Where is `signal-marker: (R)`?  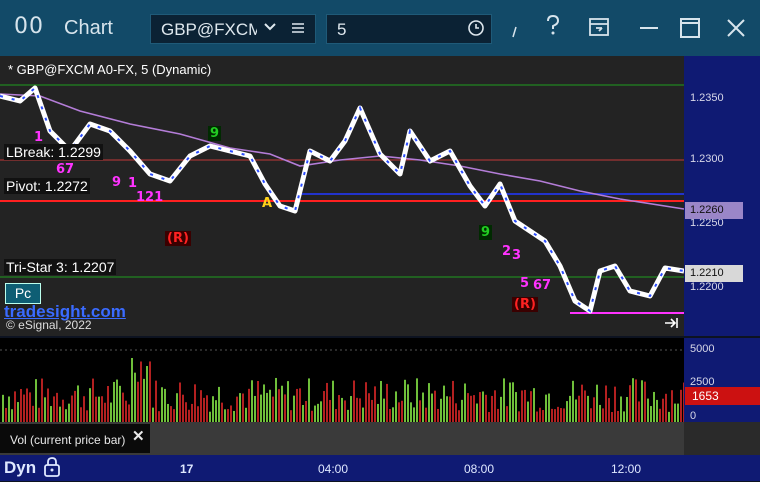 signal-marker: (R) is located at coordinates (178, 238).